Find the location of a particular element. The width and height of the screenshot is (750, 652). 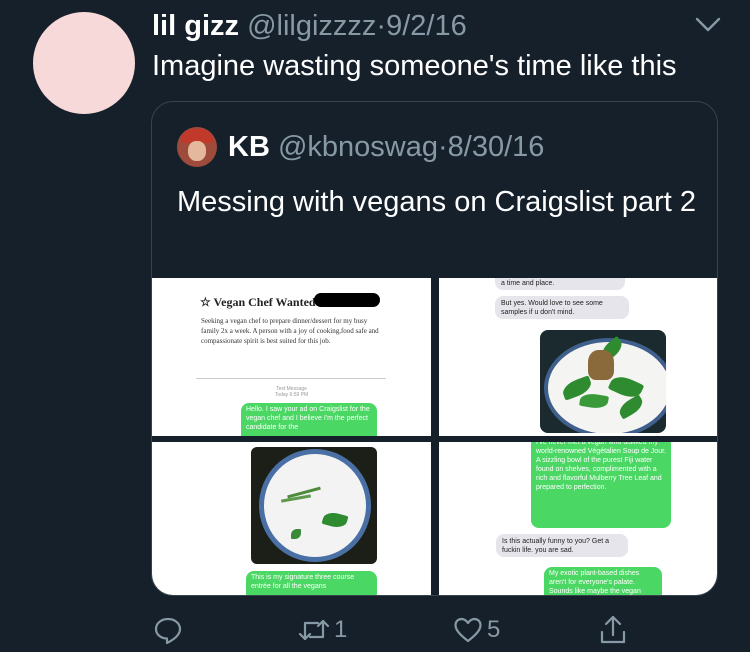

reply-icon is located at coordinates (168, 631).